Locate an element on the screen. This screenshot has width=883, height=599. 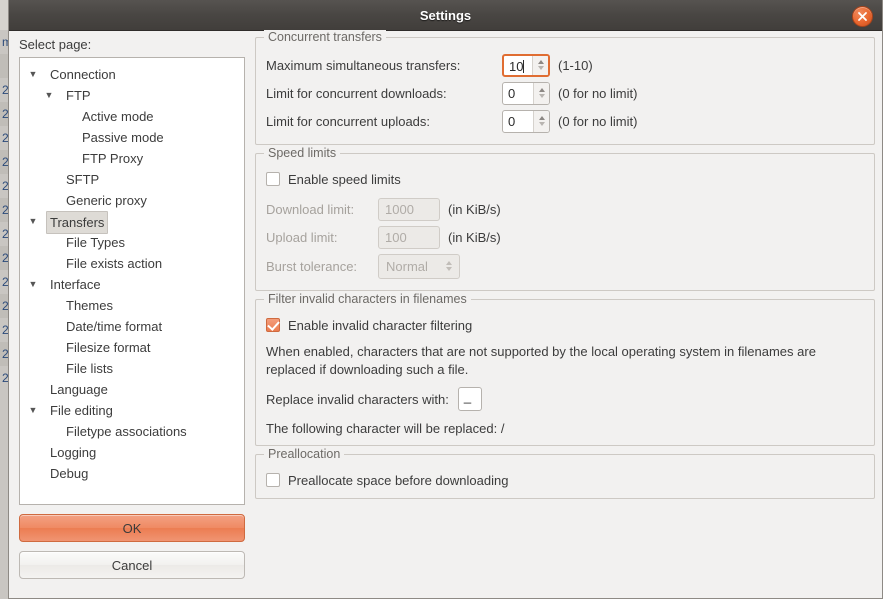
sidebar-item-themes: Themes is located at coordinates (132, 305).